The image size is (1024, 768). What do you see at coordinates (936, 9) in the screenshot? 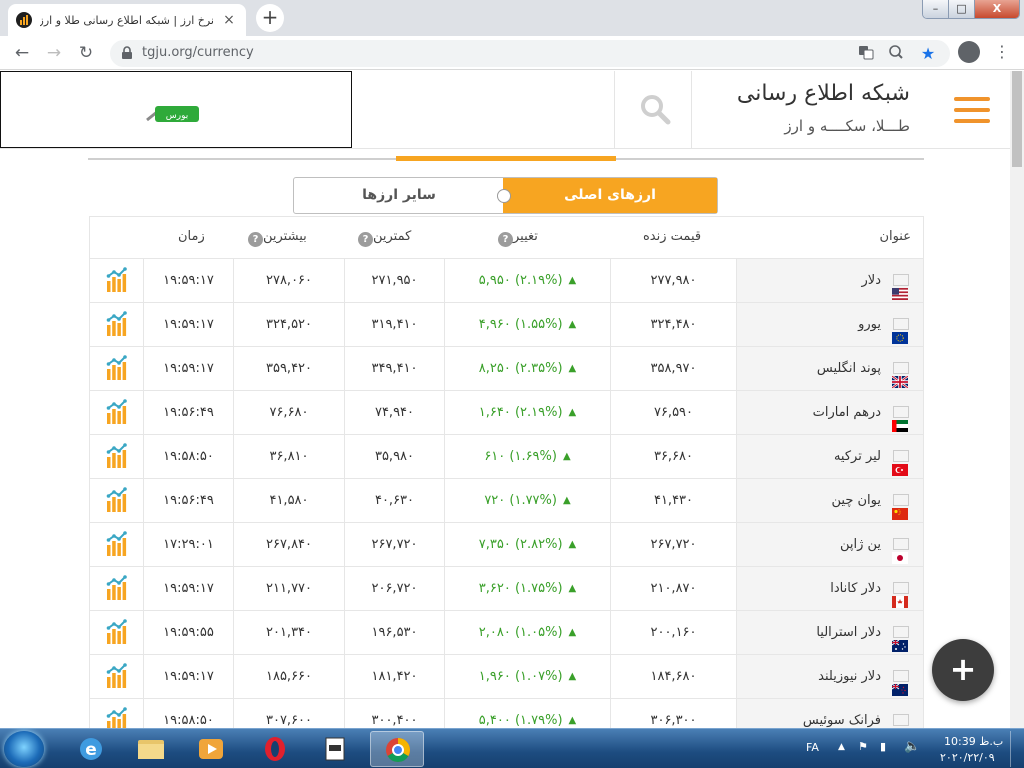
I see `minimize-button: –` at bounding box center [936, 9].